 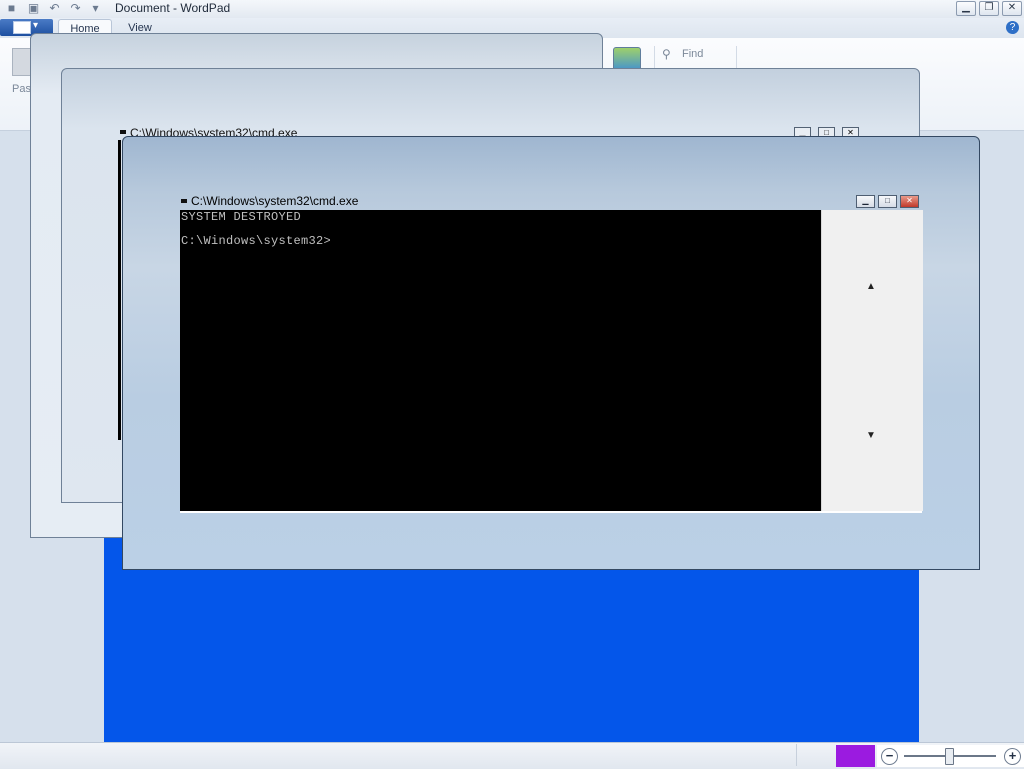 I want to click on ghost-console-edge, so click(x=119, y=290).